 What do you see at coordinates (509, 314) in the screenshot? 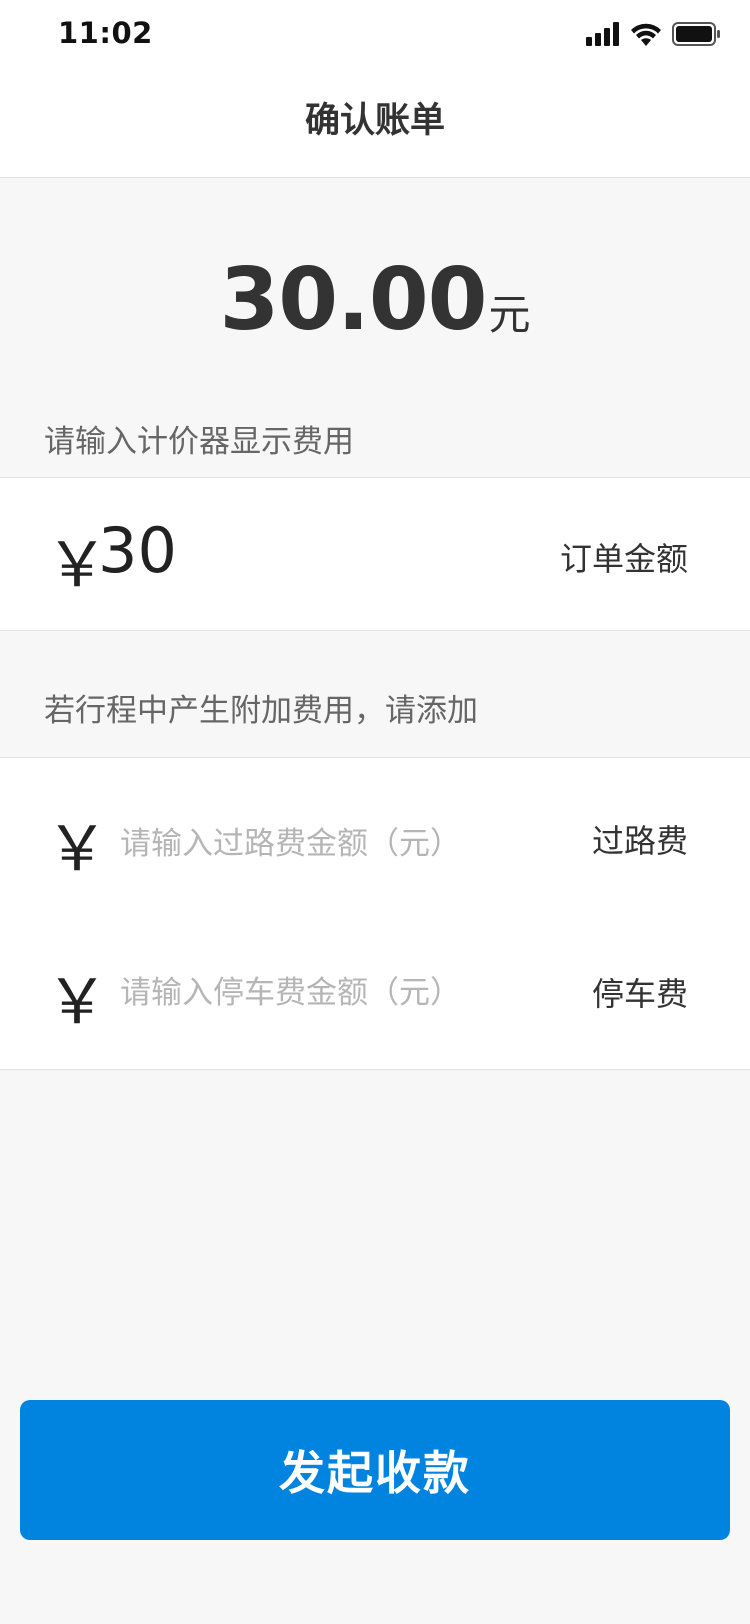
I see `total-amount-unit: 元` at bounding box center [509, 314].